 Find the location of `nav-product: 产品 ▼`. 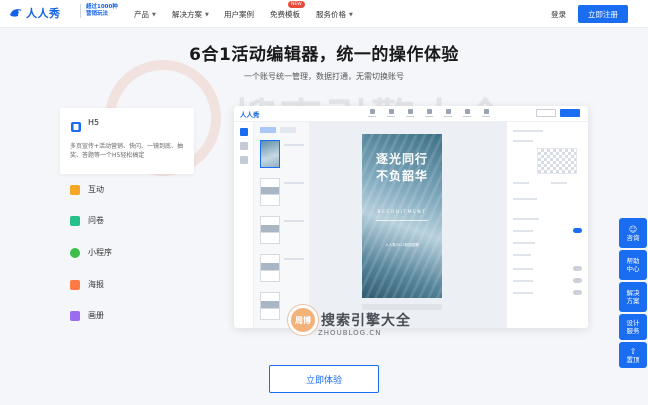

nav-product: 产品 ▼ is located at coordinates (145, 14).